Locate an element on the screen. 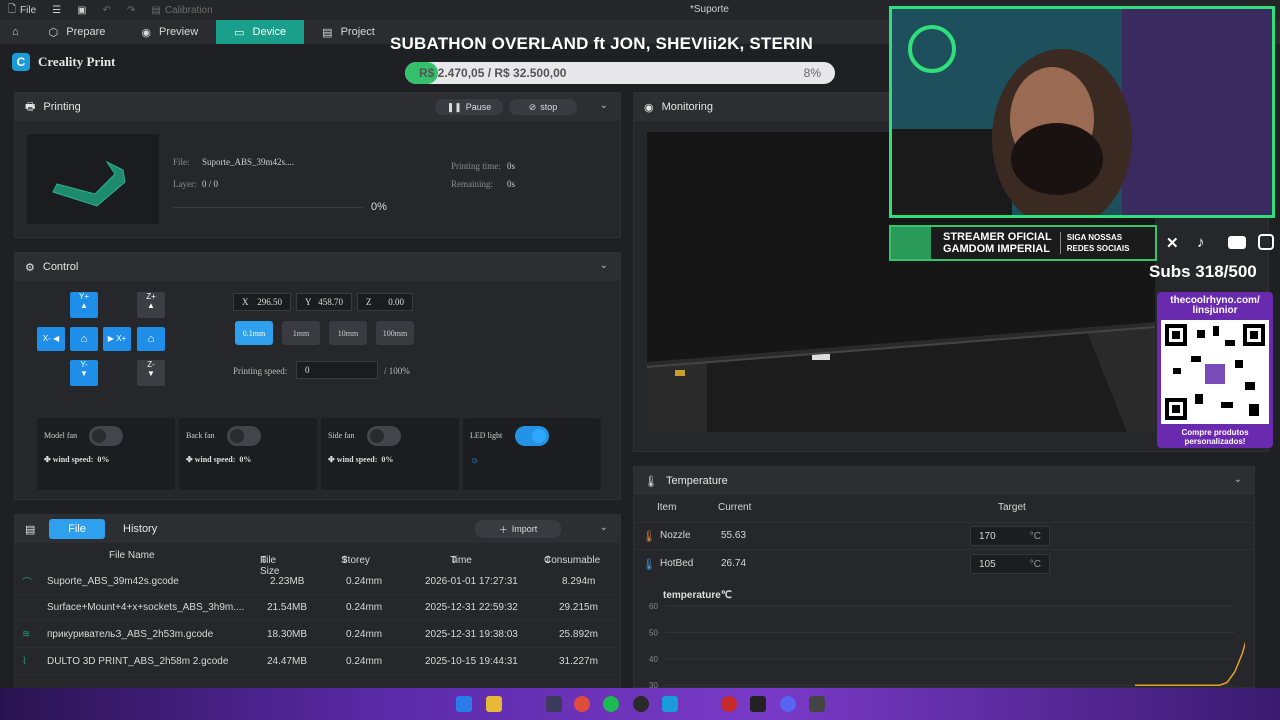 This screenshot has height=720, width=1280. home-xy-button: ⌂ is located at coordinates (84, 339).